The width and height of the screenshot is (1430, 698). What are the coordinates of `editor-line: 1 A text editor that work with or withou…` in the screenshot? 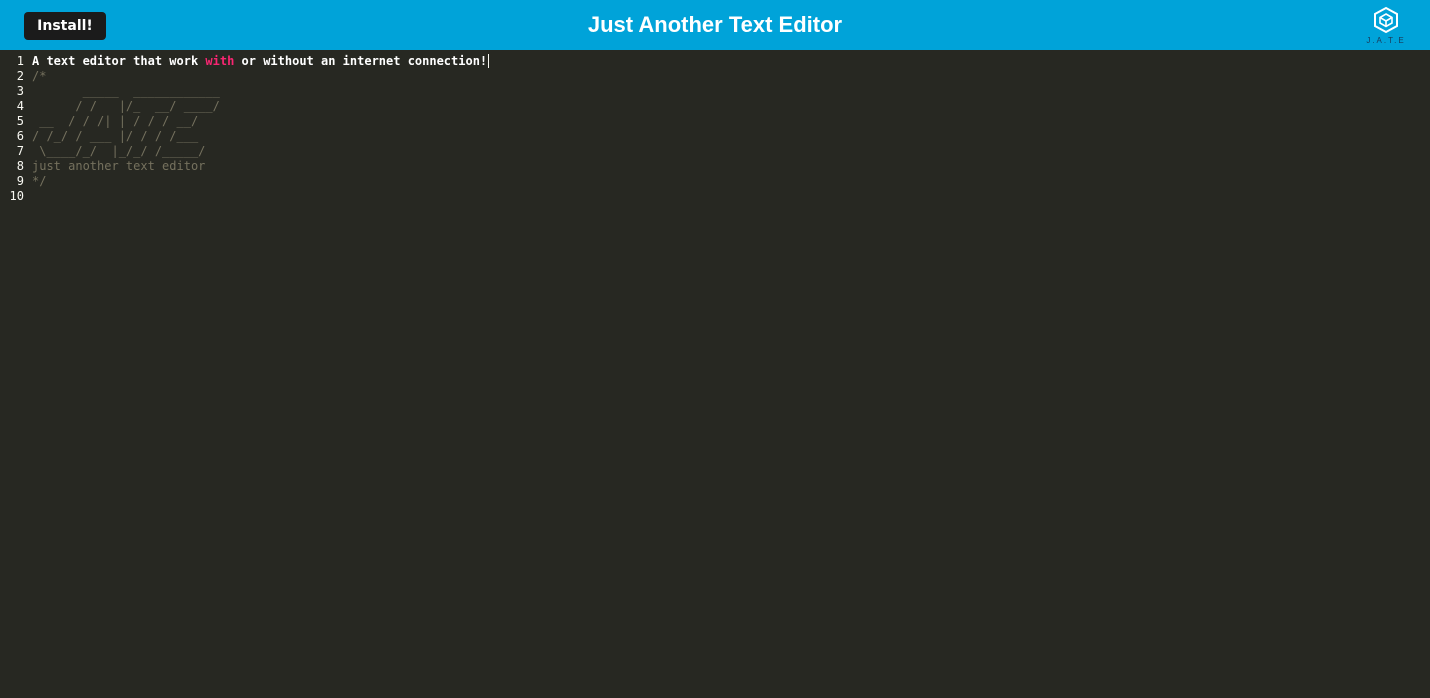 It's located at (715, 61).